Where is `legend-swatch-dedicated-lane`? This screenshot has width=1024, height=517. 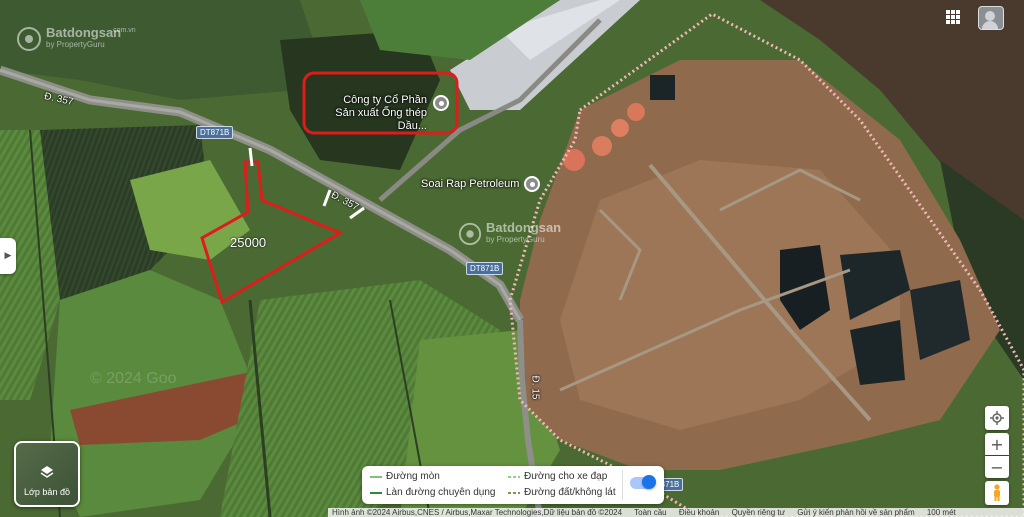 legend-swatch-dedicated-lane is located at coordinates (376, 492).